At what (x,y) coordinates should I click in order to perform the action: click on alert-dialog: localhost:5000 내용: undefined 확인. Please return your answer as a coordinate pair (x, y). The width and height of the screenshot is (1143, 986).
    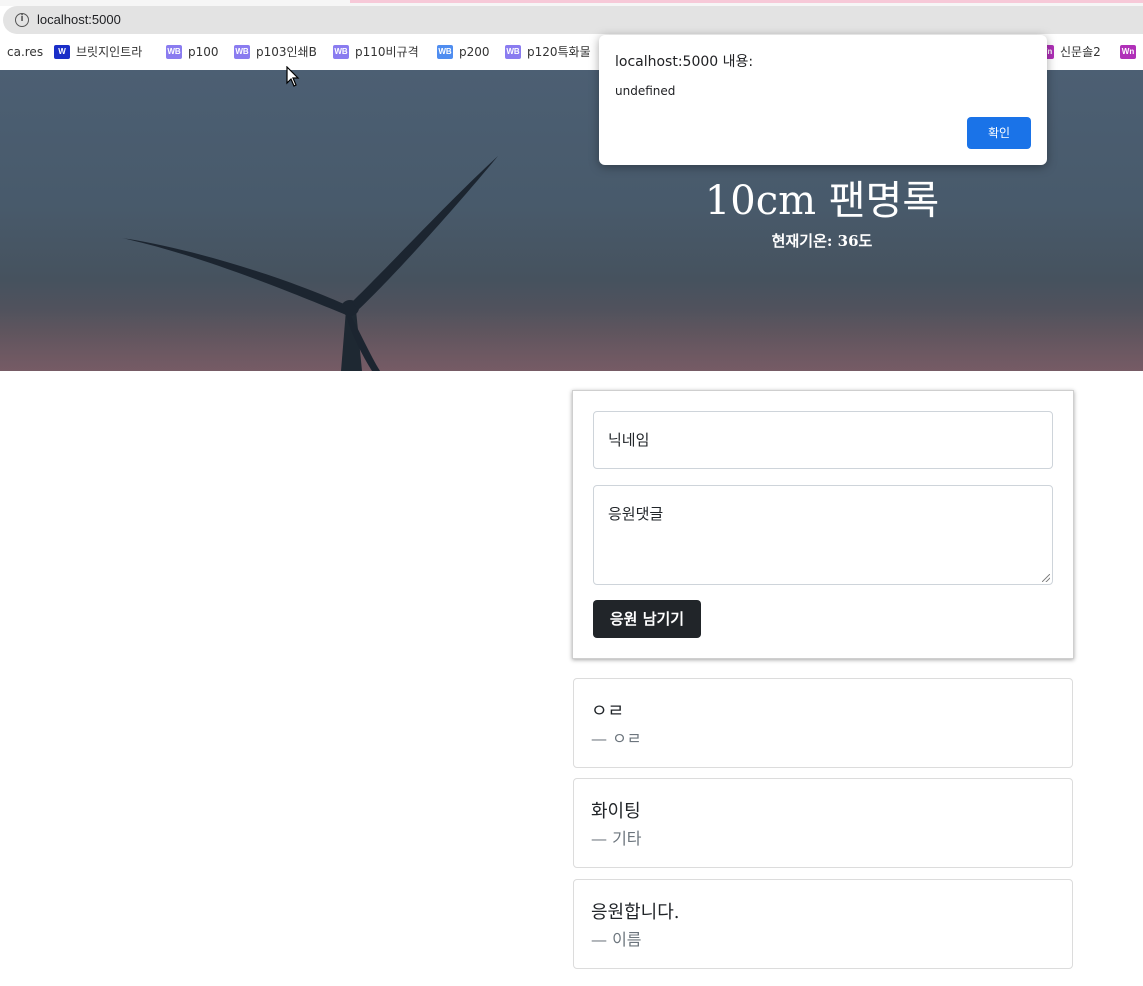
    Looking at the image, I should click on (823, 100).